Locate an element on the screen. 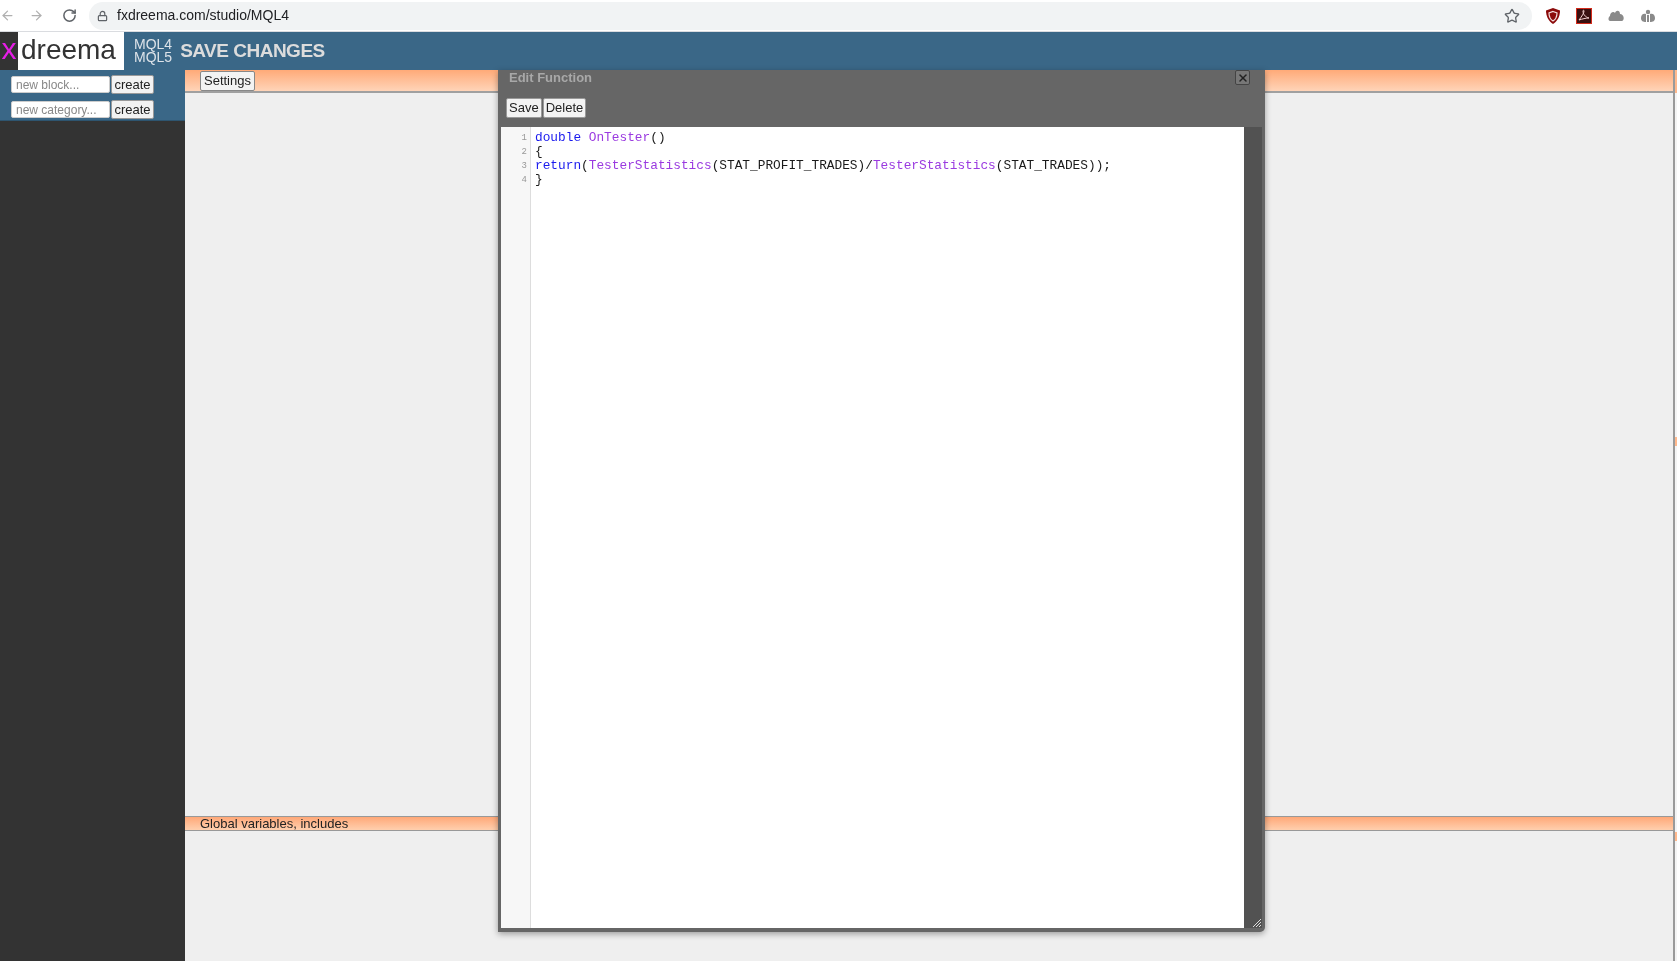  lock-icon is located at coordinates (102, 15).